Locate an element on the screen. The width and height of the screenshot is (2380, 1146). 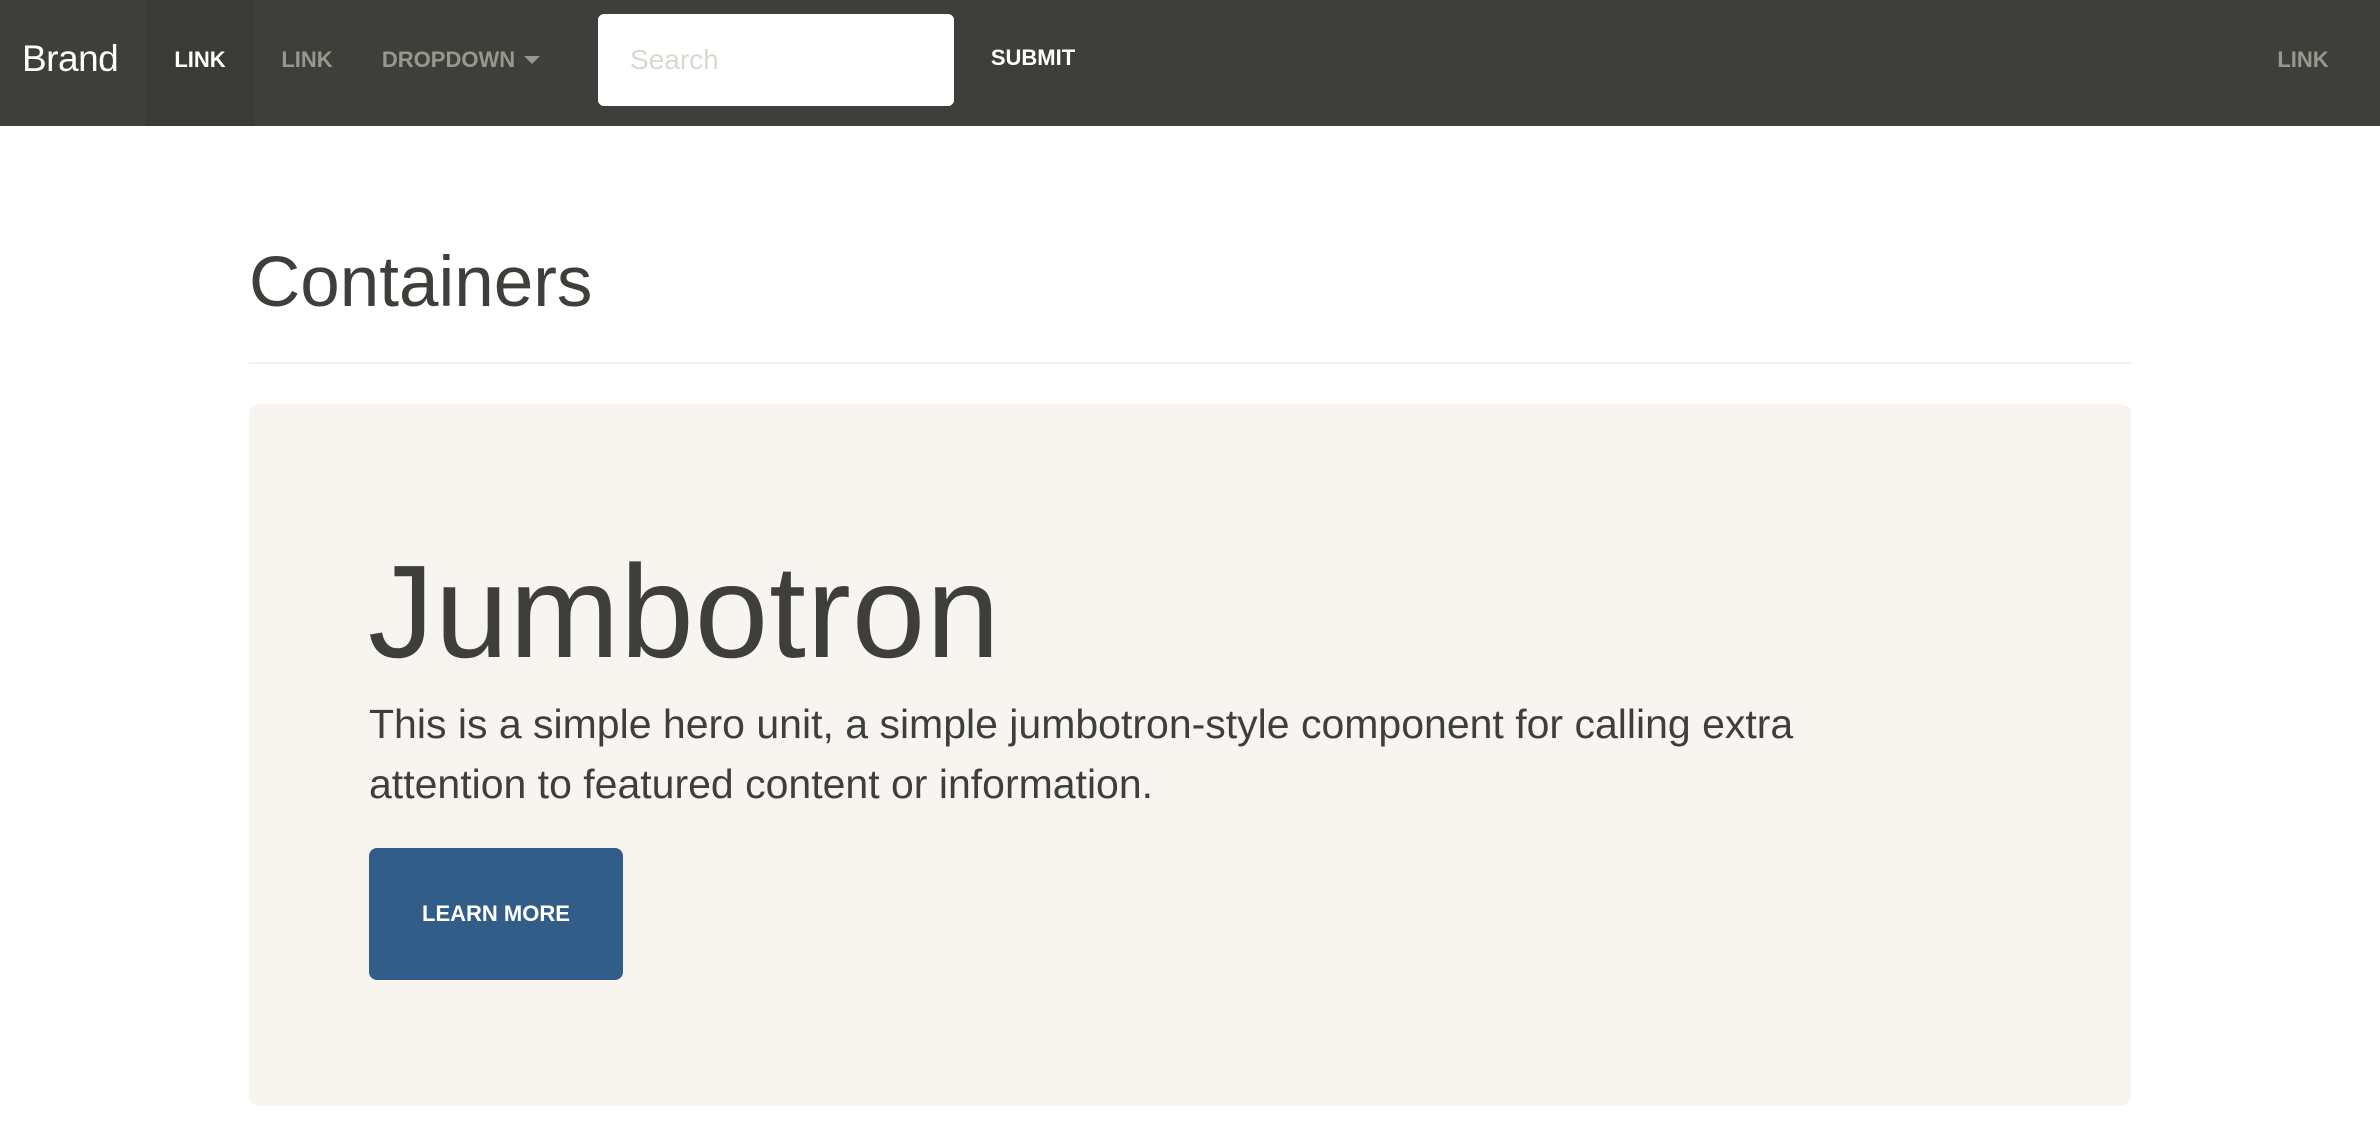
nav-link-right: Link is located at coordinates (2303, 63).